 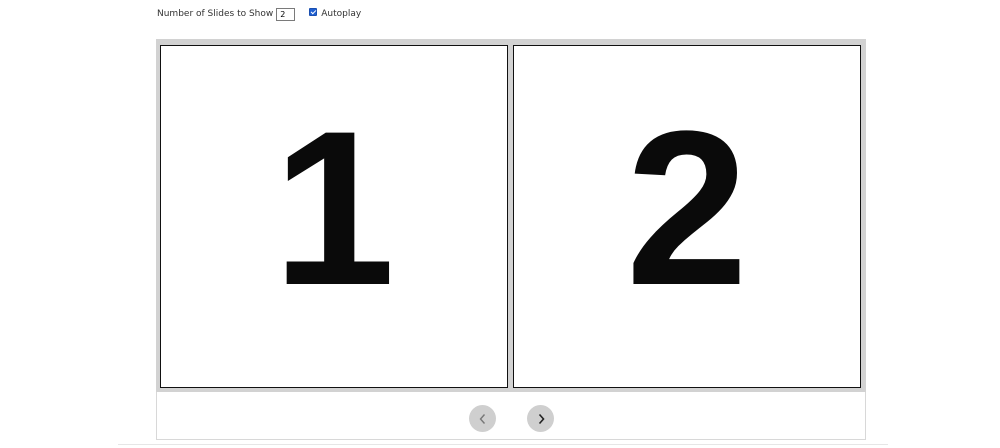 I want to click on previous-slide-button, so click(x=482, y=418).